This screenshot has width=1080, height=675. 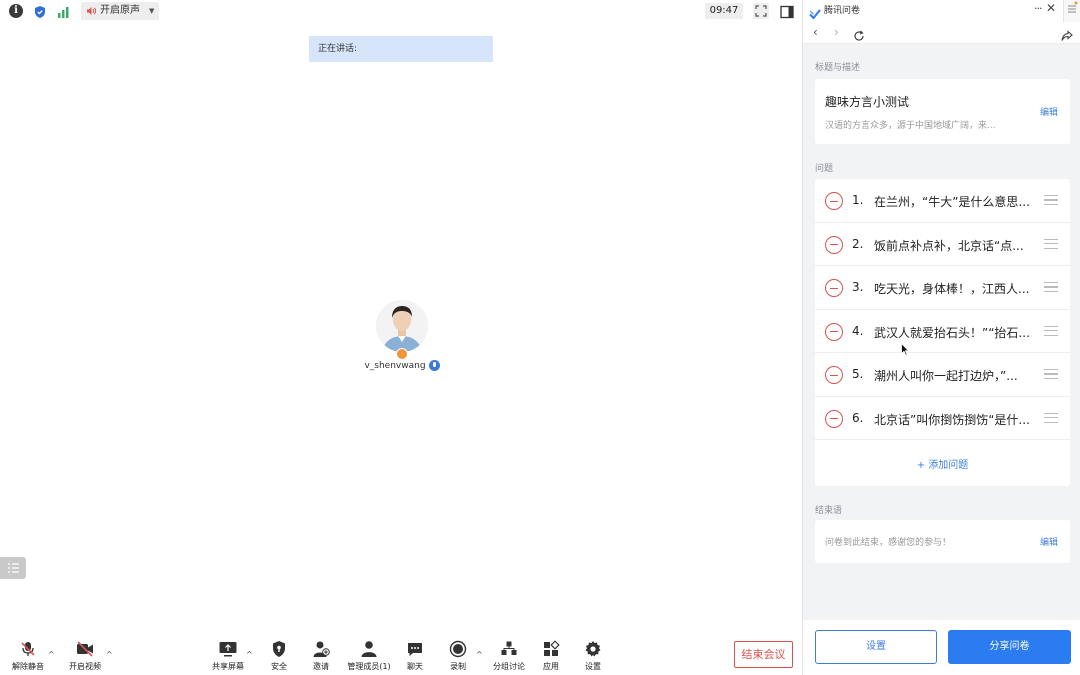 What do you see at coordinates (13, 568) in the screenshot?
I see `list-toggle-button` at bounding box center [13, 568].